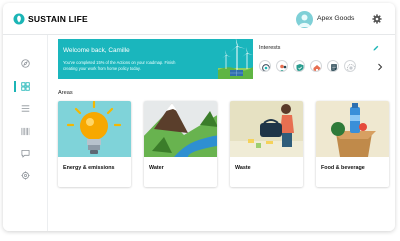 This screenshot has height=241, width=400. Describe the element at coordinates (321, 59) in the screenshot. I see `interests-panel: Interests` at that location.